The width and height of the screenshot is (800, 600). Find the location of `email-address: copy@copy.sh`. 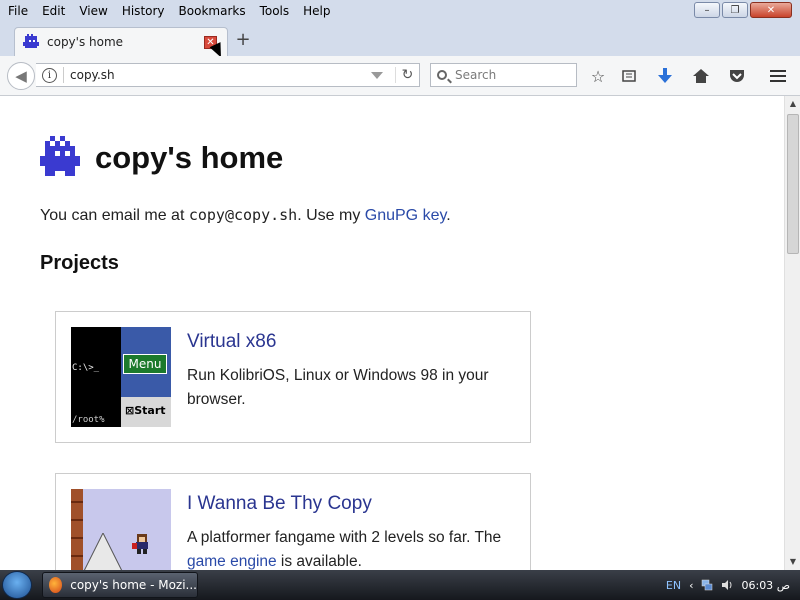

email-address: copy@copy.sh is located at coordinates (243, 215).